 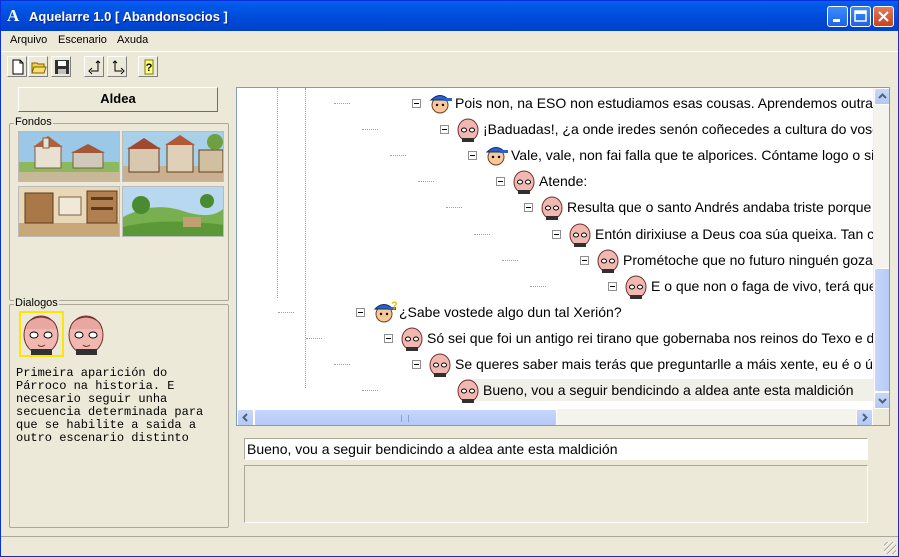 I want to click on maximize-button, so click(x=860, y=16).